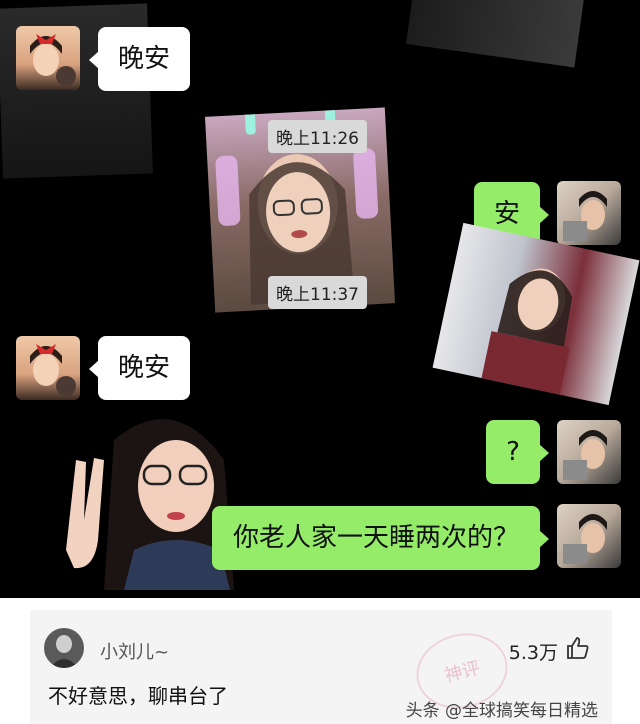  I want to click on sticker-illustration, so click(527, 331).